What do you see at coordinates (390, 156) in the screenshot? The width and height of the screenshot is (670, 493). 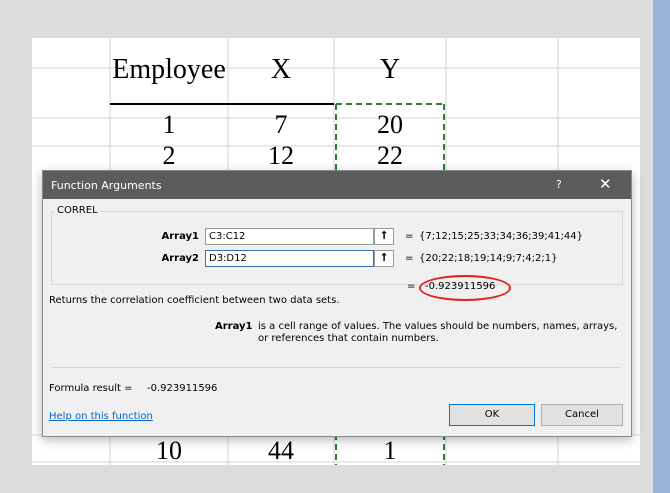 I see `cell-y-2: 22` at bounding box center [390, 156].